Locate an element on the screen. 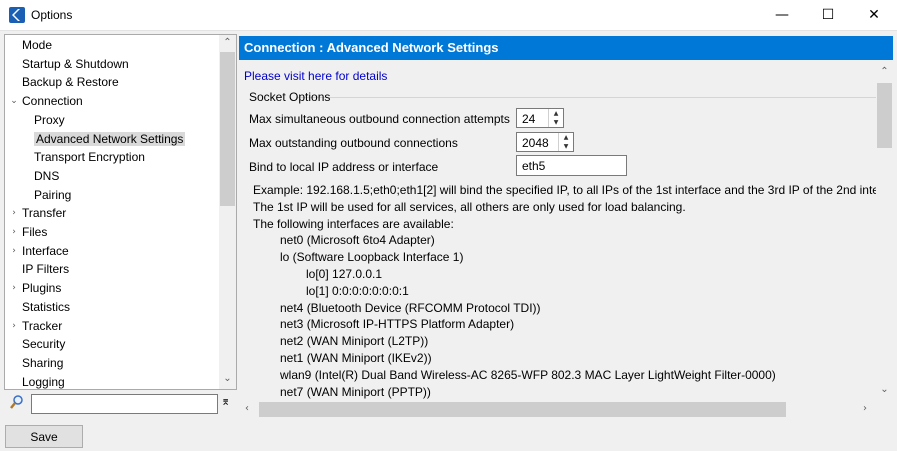 The width and height of the screenshot is (897, 451). horizontal-scroll-thumb is located at coordinates (522, 409).